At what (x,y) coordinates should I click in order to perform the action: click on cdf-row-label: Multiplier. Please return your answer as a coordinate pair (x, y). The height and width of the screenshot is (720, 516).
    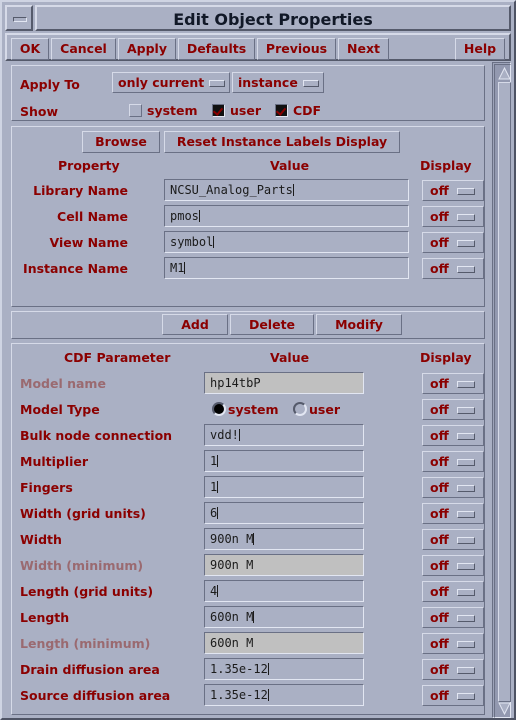
    Looking at the image, I should click on (54, 461).